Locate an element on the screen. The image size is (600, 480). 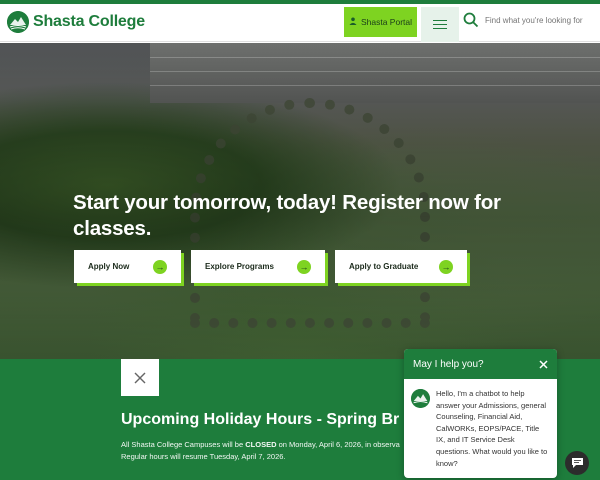
hamburger-menu-icon is located at coordinates (440, 24).